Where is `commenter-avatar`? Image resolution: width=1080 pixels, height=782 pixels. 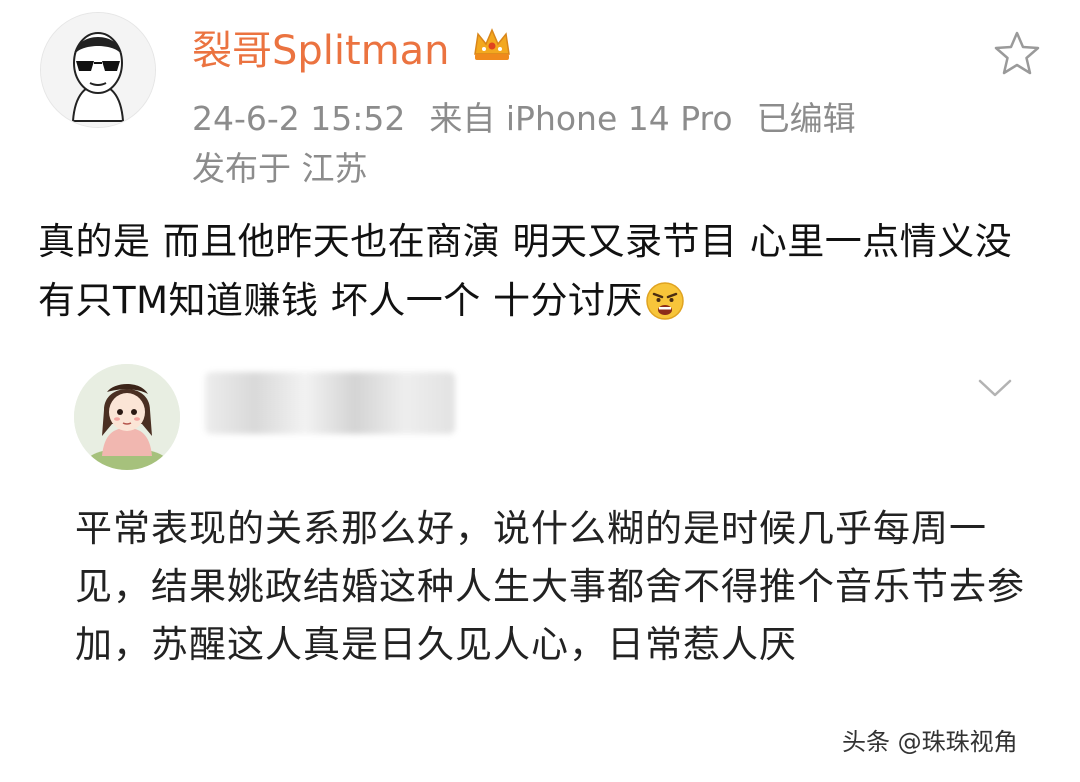 commenter-avatar is located at coordinates (127, 417).